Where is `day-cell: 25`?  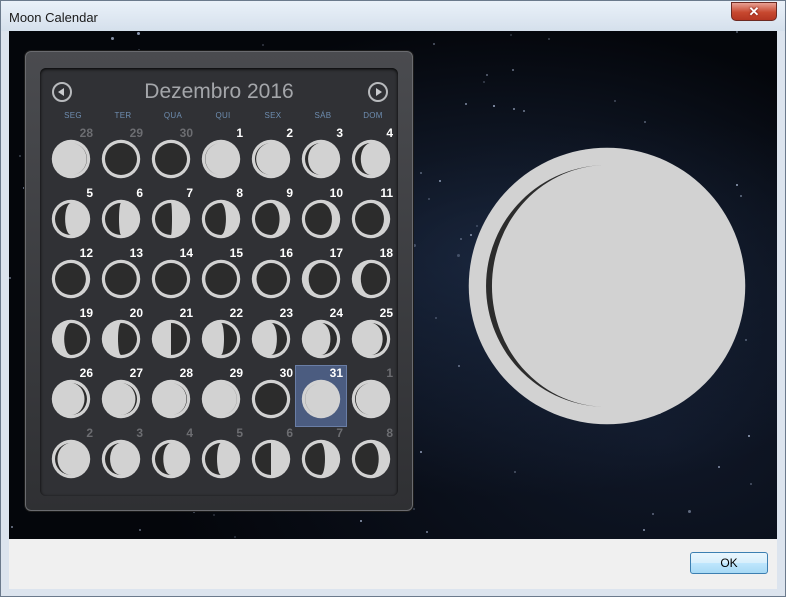 day-cell: 25 is located at coordinates (371, 336).